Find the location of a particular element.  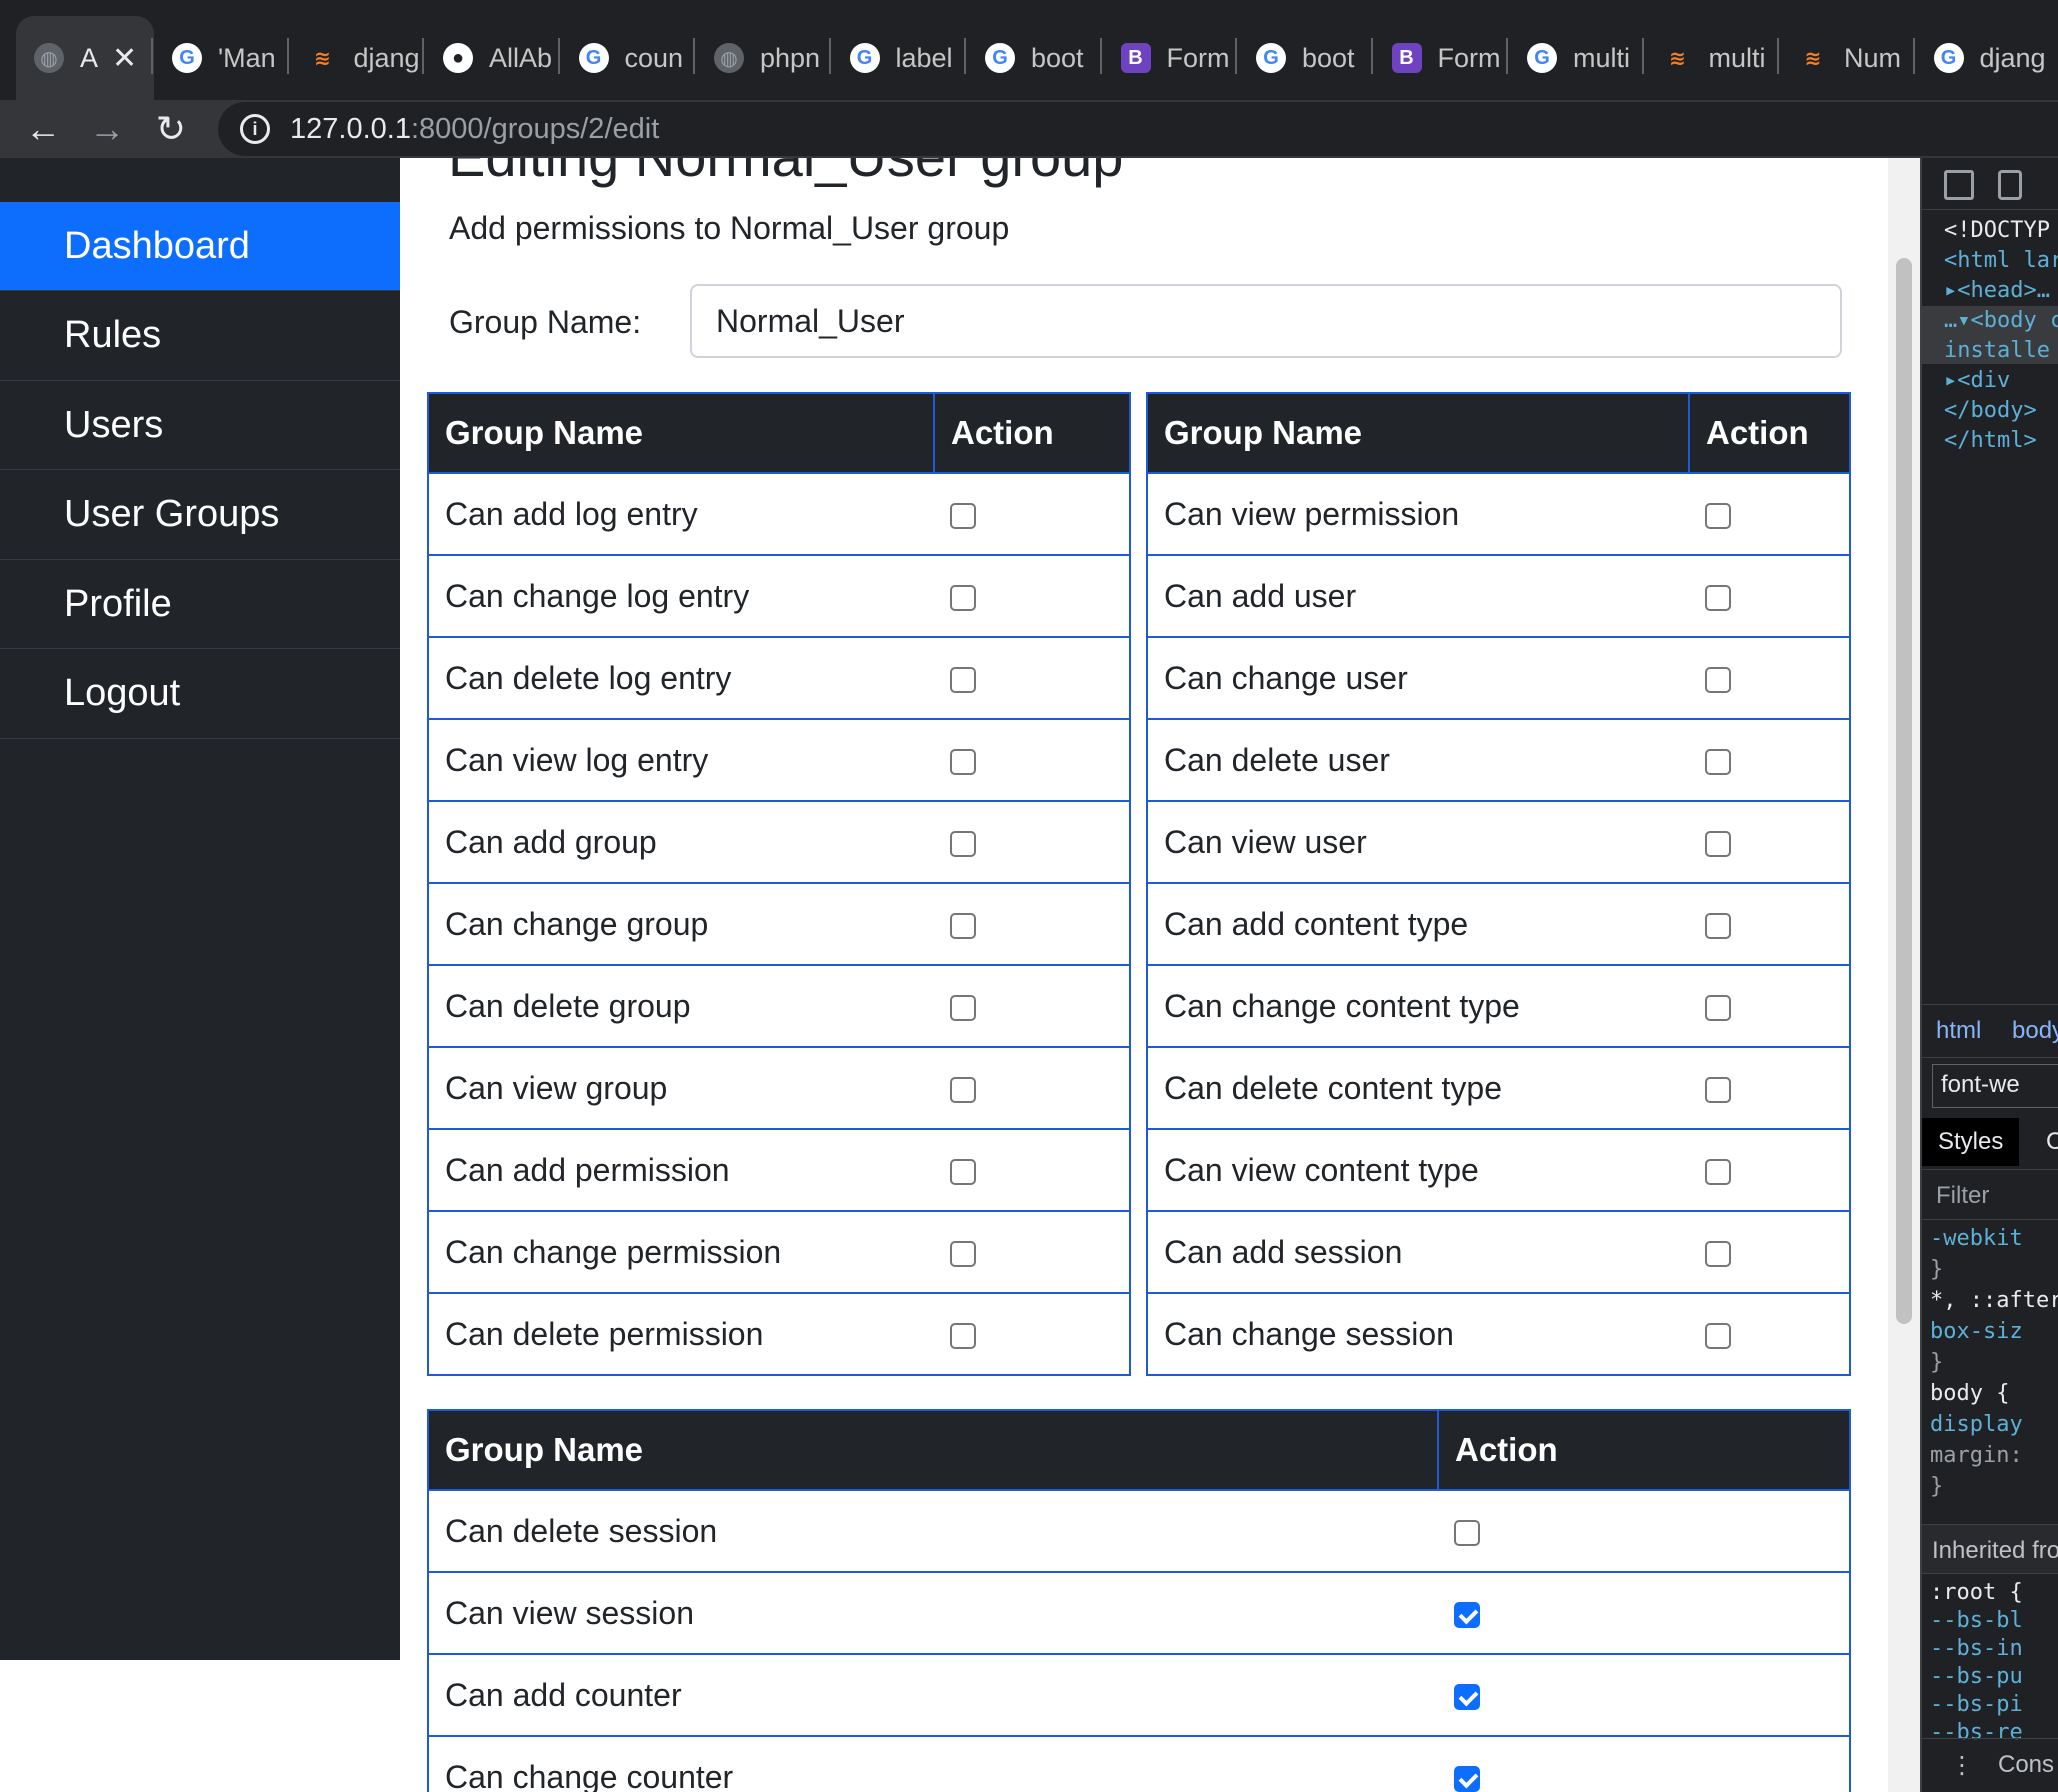

code-line: </body> is located at coordinates (1990, 410).